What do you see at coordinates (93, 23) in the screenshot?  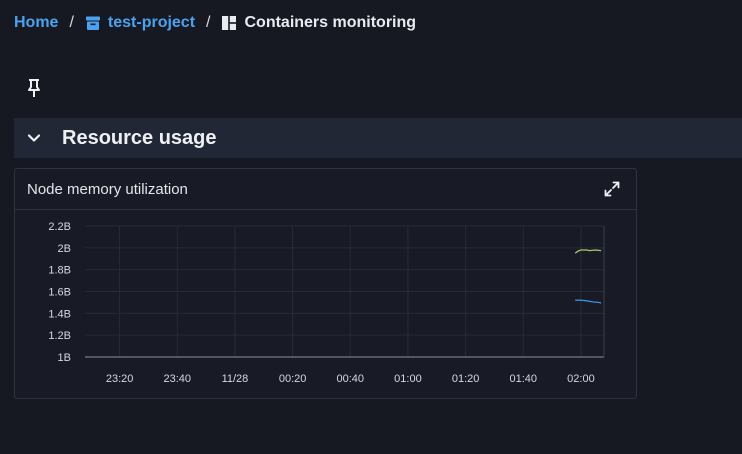 I see `archive-box-icon` at bounding box center [93, 23].